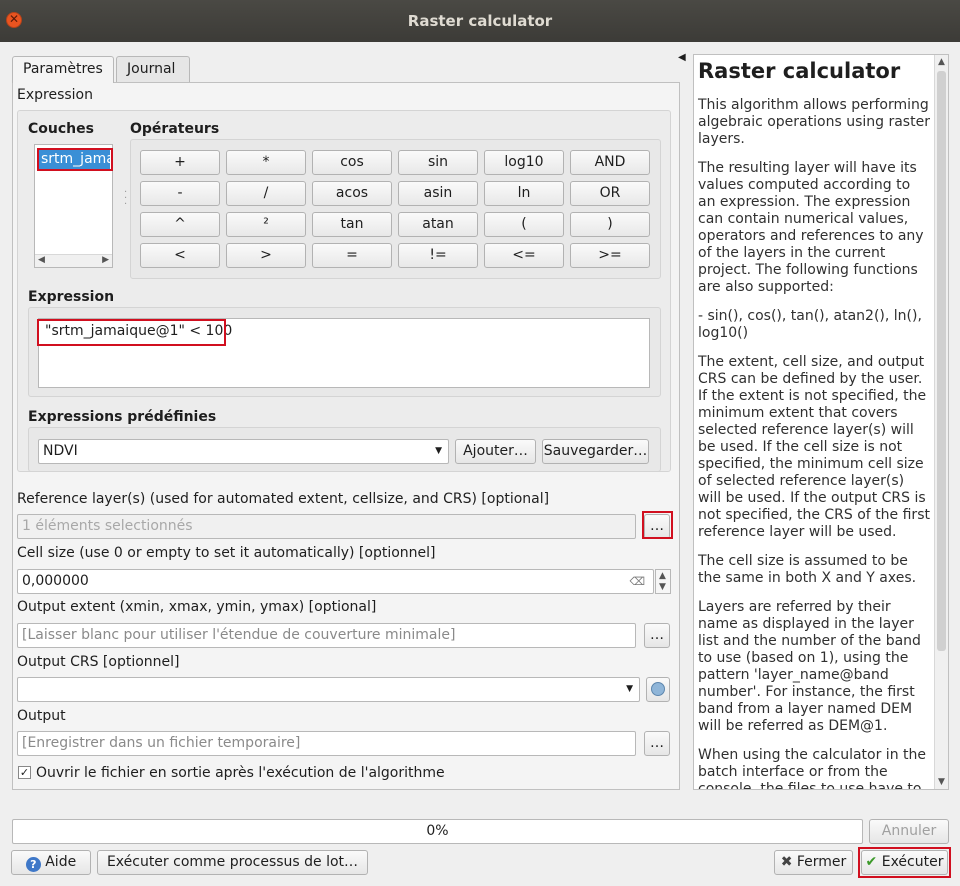  I want to click on operator-button: +, so click(180, 162).